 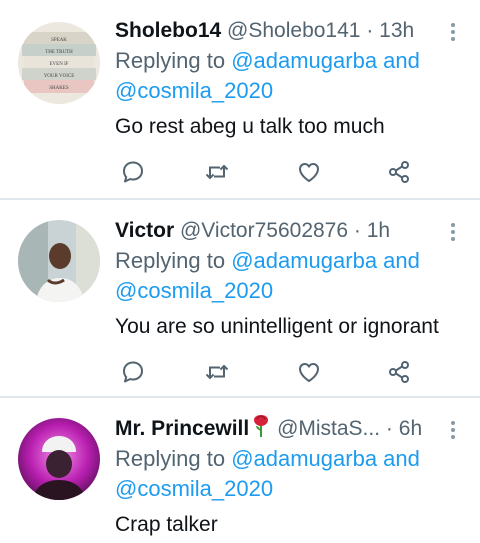 What do you see at coordinates (166, 524) in the screenshot?
I see `tweet-text: Crap talker` at bounding box center [166, 524].